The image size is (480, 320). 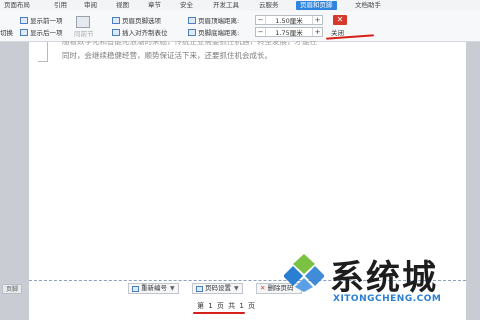 I want to click on renumber-label: 重新编号, so click(x=154, y=288).